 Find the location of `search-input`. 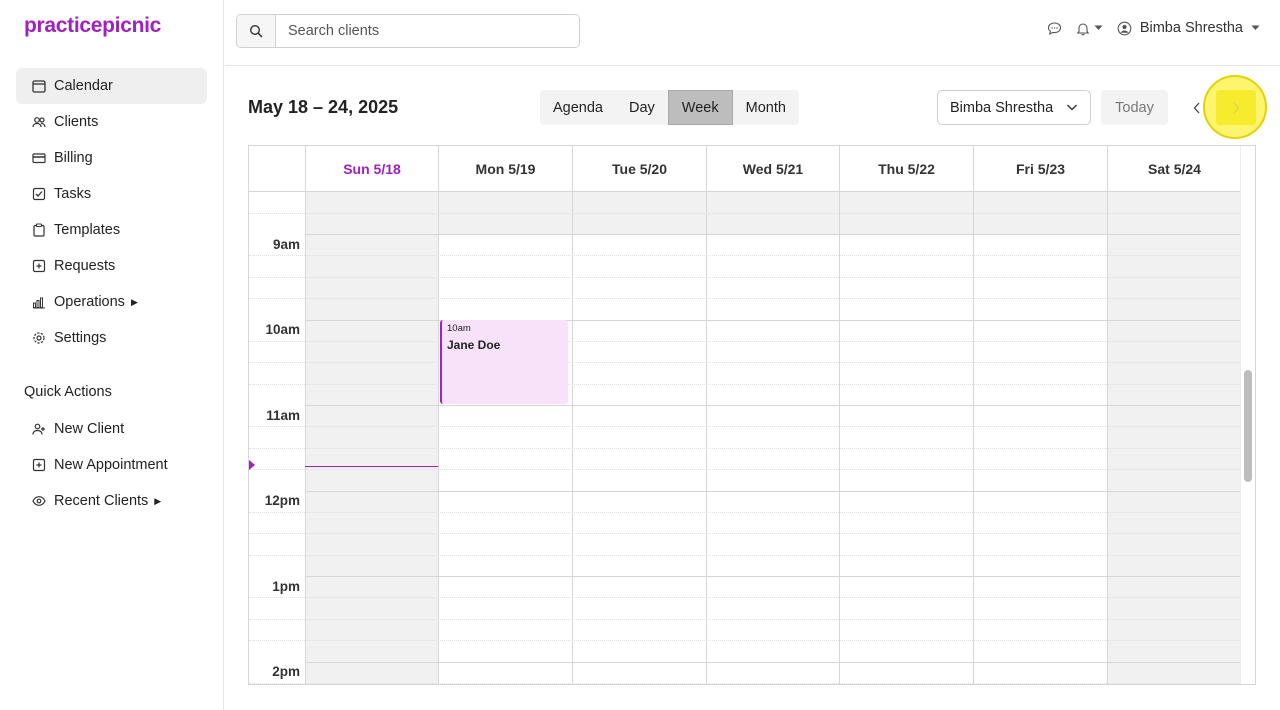

search-input is located at coordinates (427, 31).